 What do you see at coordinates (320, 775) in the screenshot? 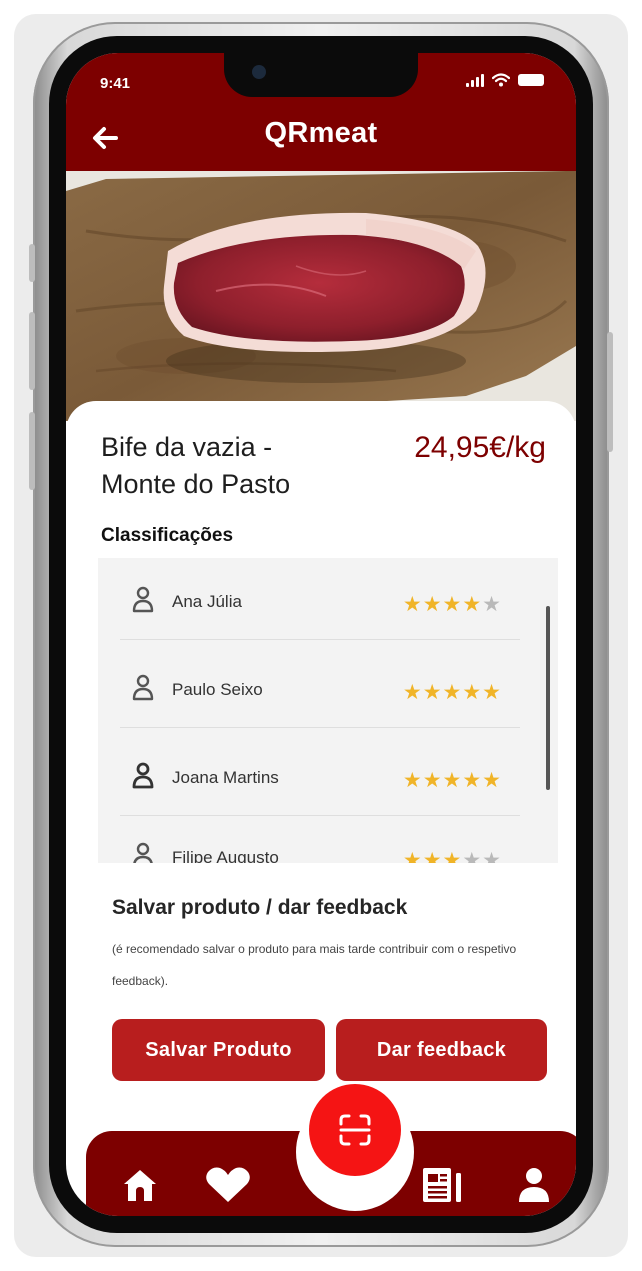
I see `rating-row: Joana Martins ★★★★★` at bounding box center [320, 775].